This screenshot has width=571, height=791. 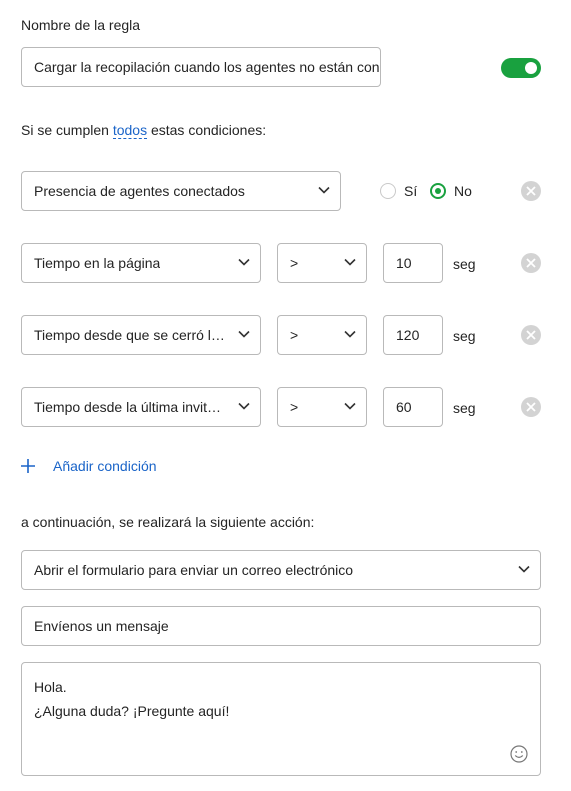 What do you see at coordinates (132, 711) in the screenshot?
I see `message-line: ¿Alguna duda? ¡Pregunte aquí!` at bounding box center [132, 711].